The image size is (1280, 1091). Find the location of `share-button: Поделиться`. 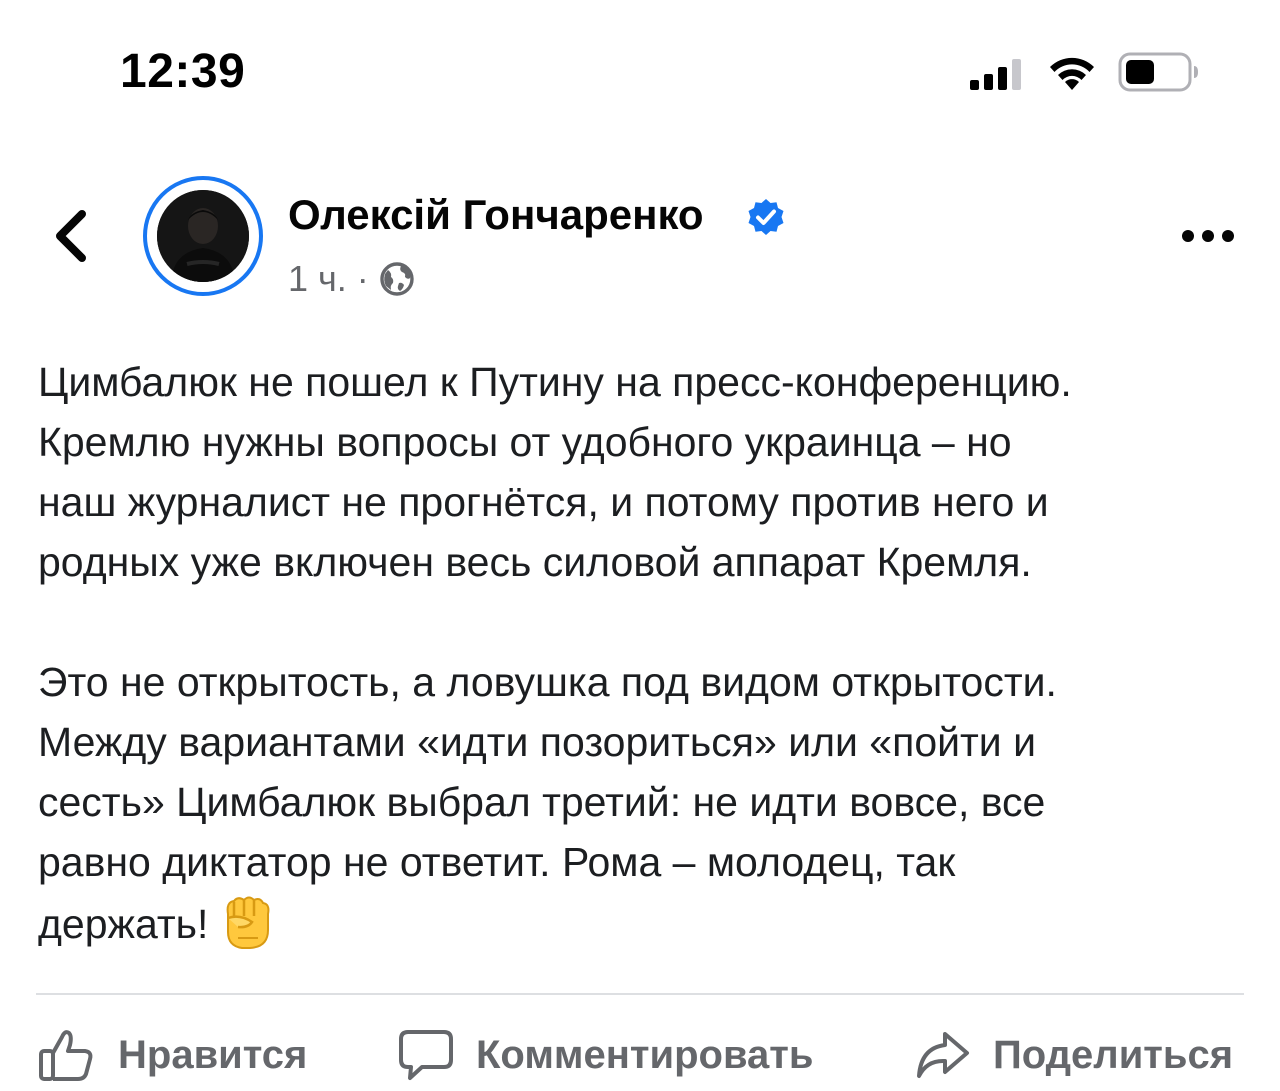

share-button: Поделиться is located at coordinates (1074, 1055).